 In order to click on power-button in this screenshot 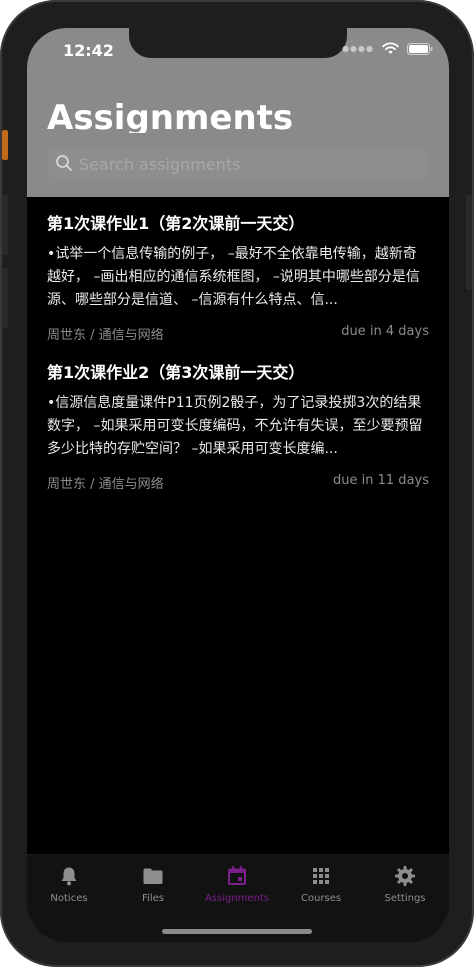, I will do `click(469, 242)`.